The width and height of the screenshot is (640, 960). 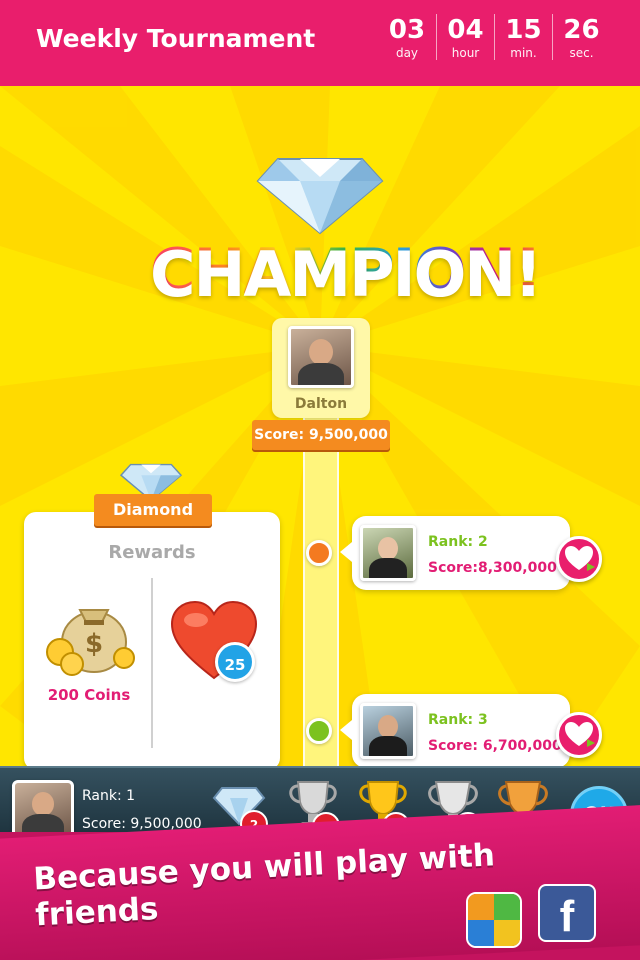 I want to click on countdown-value: 04, so click(x=465, y=30).